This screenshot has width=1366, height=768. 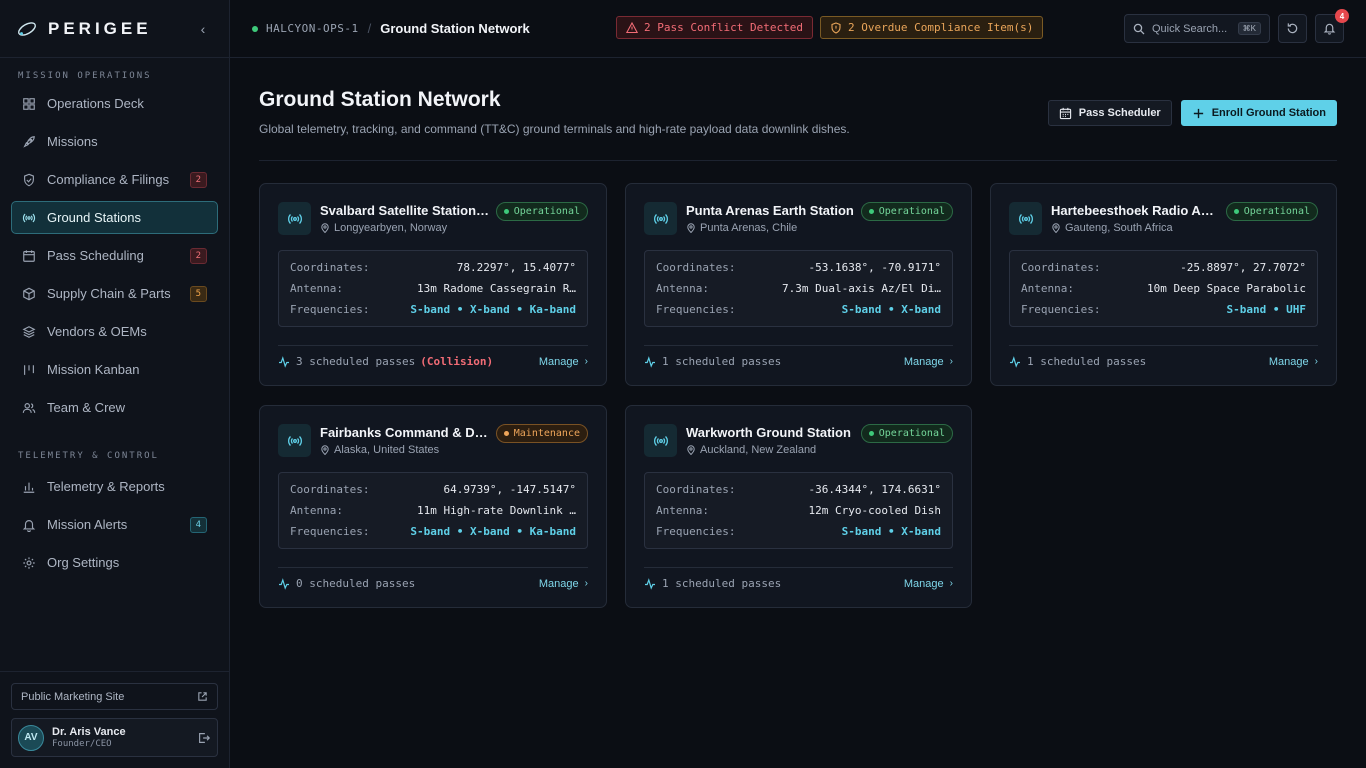 I want to click on enroll-ground-station-button: Enroll Ground Station, so click(x=1258, y=113).